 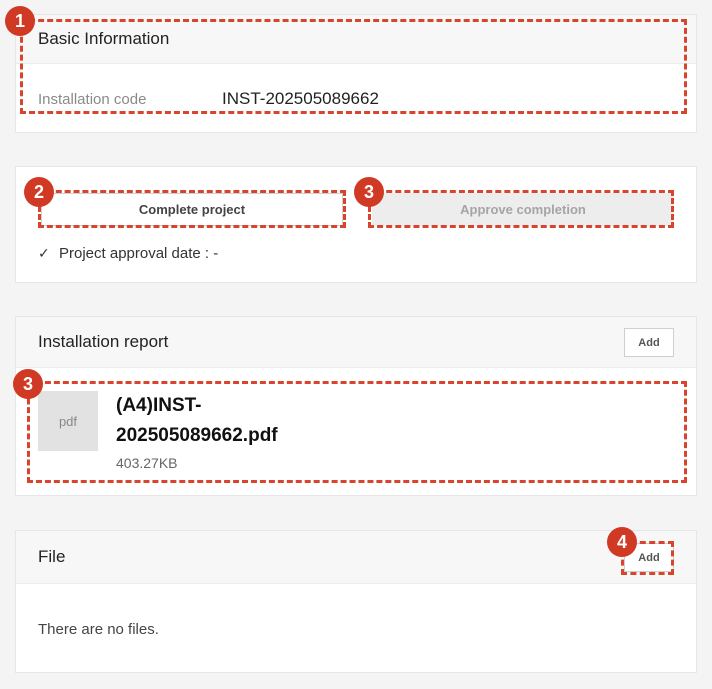 I want to click on installation-code-value: INST-202505089662, so click(x=300, y=98).